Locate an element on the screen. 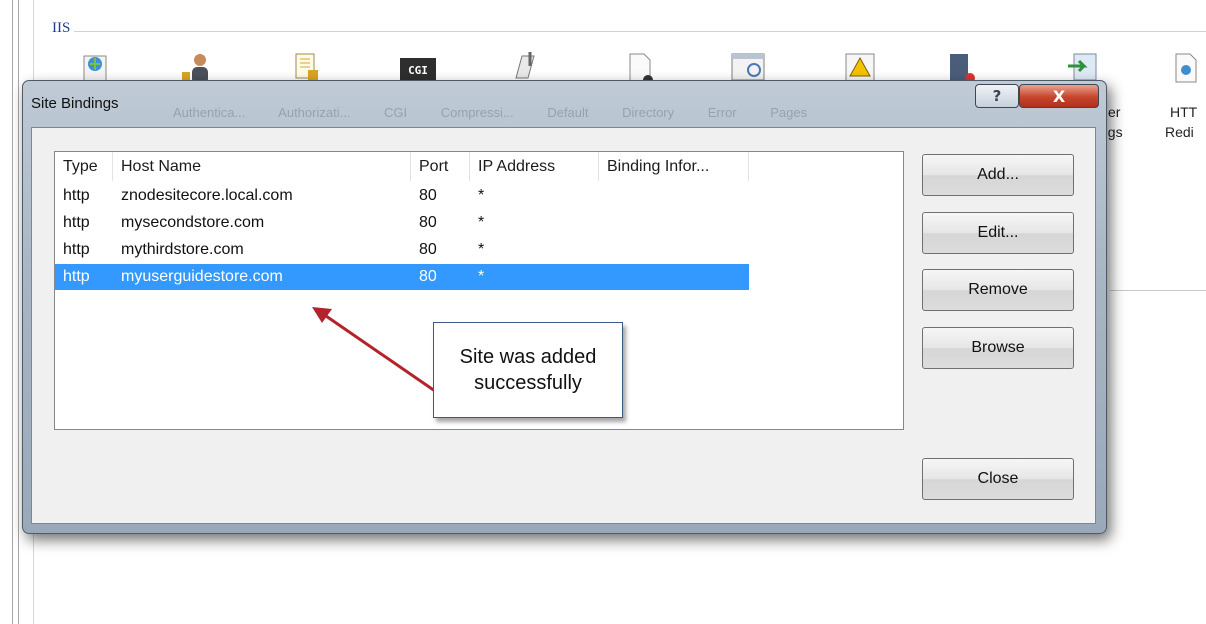 This screenshot has width=1206, height=624. callout-line: Site was added is located at coordinates (528, 357).